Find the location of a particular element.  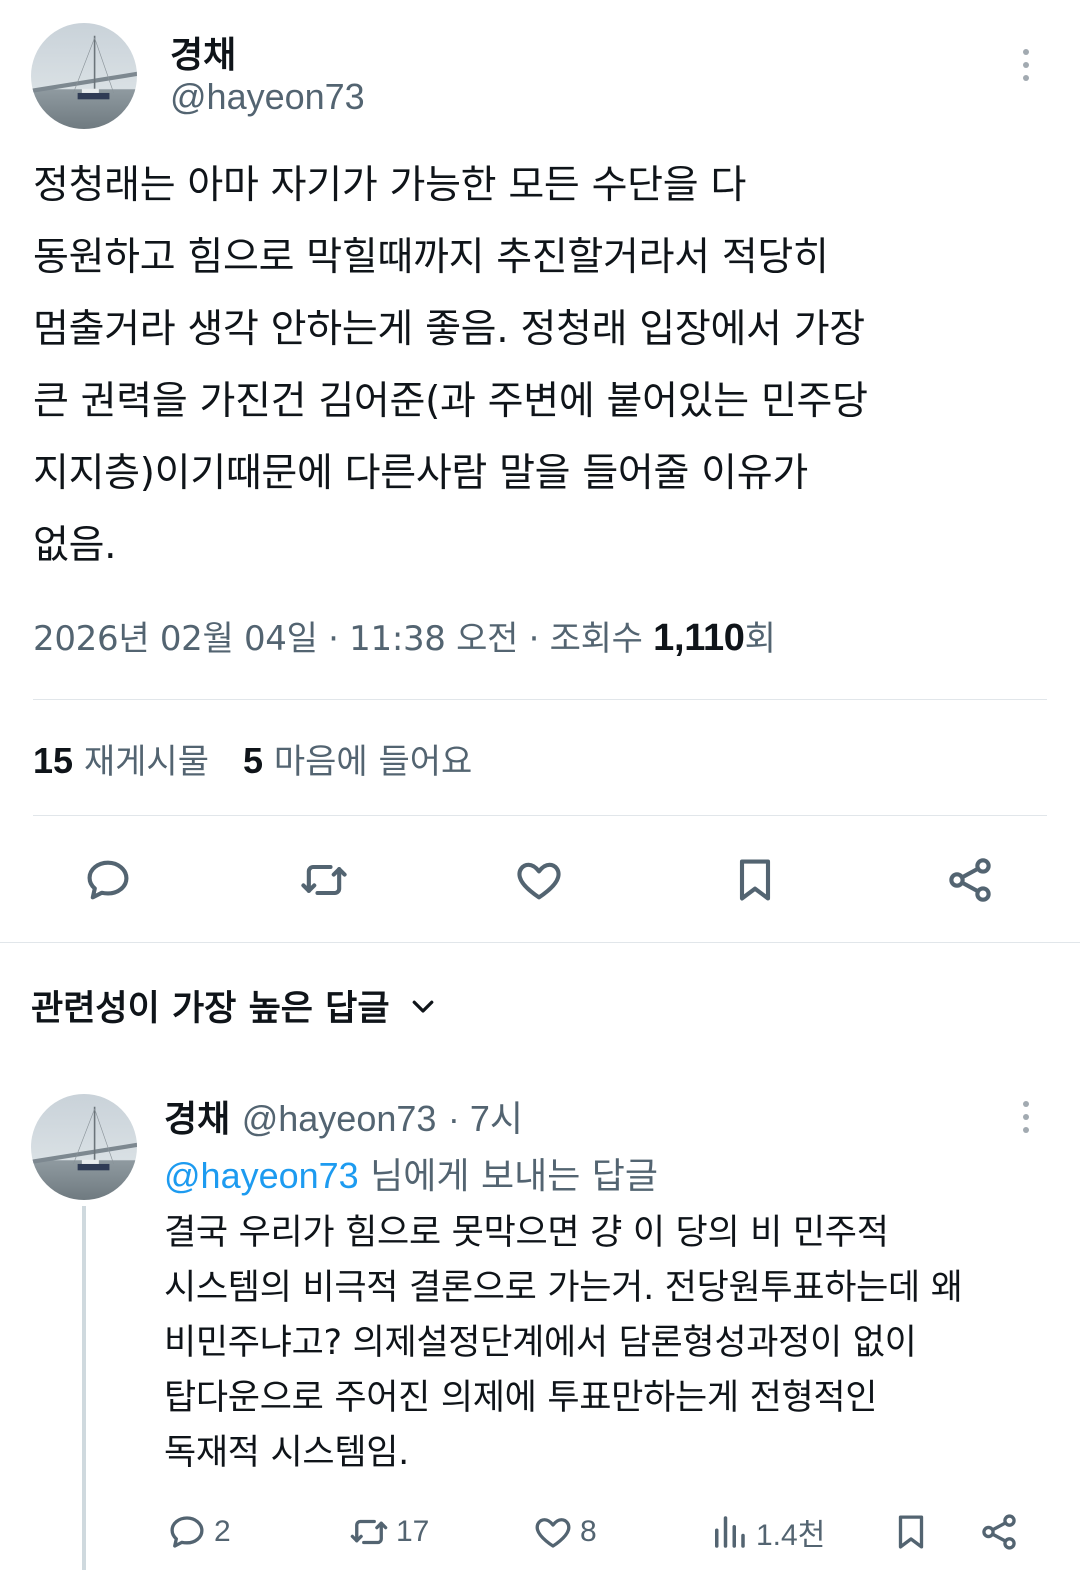

reply-repost-button: 17 is located at coordinates (388, 1532).